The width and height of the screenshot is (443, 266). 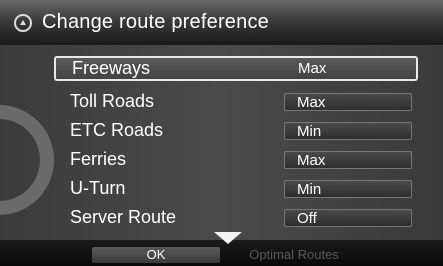 What do you see at coordinates (155, 22) in the screenshot?
I see `page-title: Change route preference` at bounding box center [155, 22].